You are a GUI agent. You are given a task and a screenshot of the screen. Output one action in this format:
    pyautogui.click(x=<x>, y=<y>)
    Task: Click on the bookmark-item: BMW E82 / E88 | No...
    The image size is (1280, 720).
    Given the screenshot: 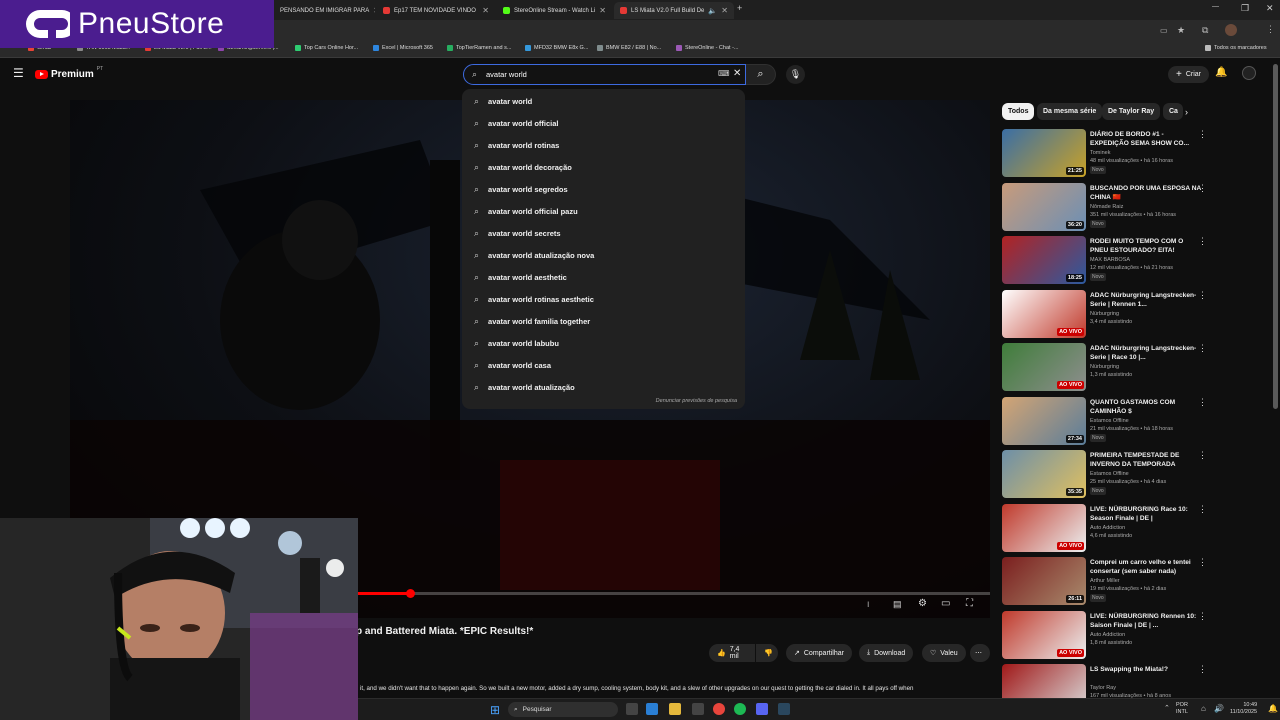 What is the action you would take?
    pyautogui.click(x=629, y=48)
    